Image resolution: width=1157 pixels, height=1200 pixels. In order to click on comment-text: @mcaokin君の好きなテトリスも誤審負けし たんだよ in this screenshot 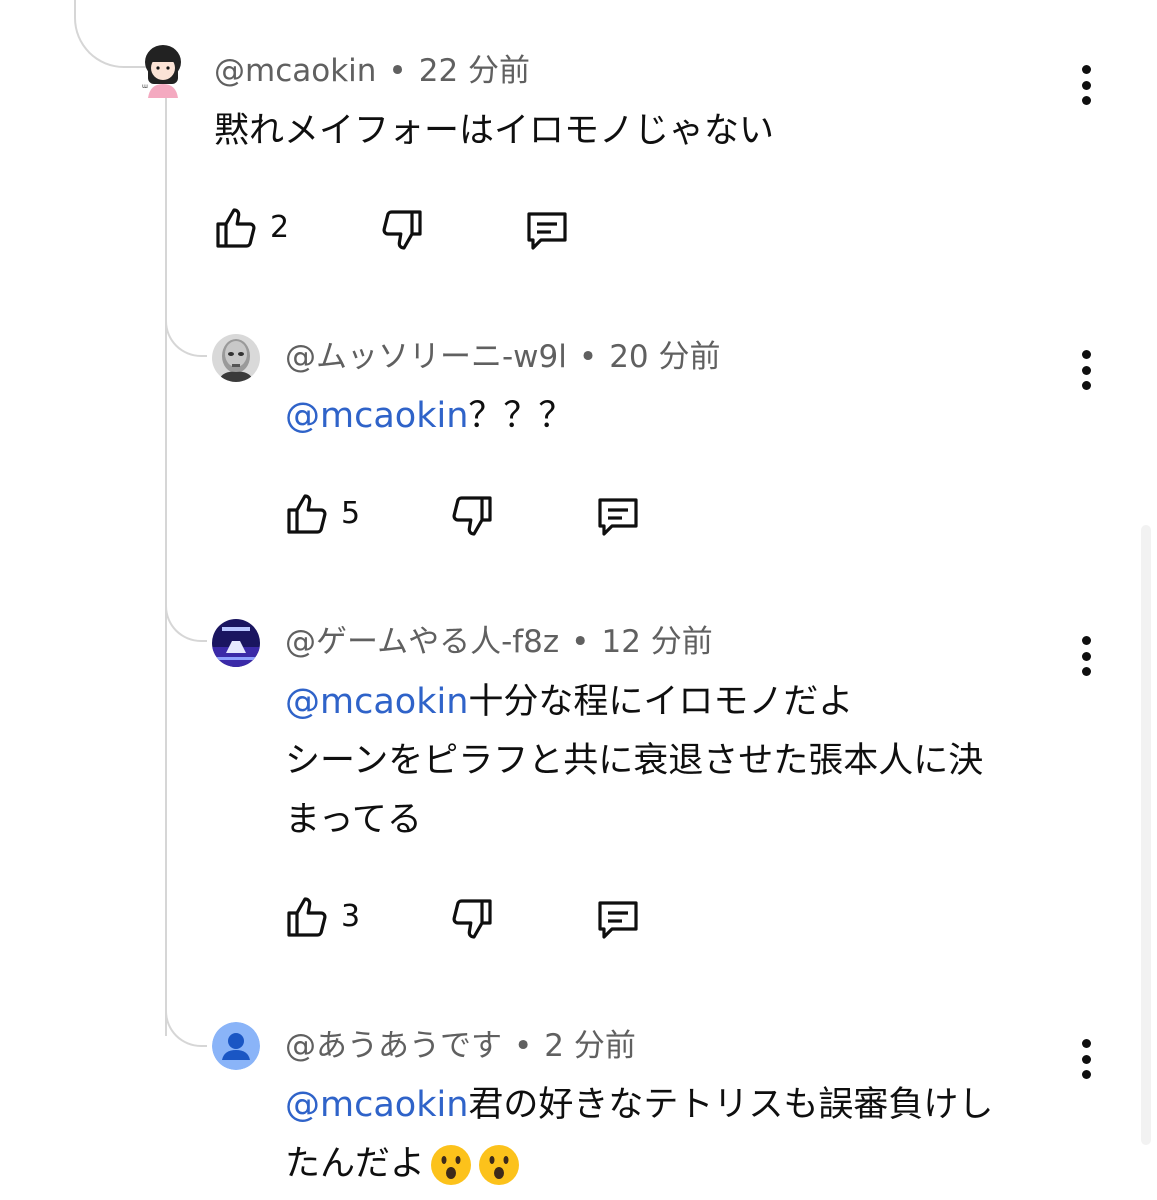, I will do `click(639, 1135)`.